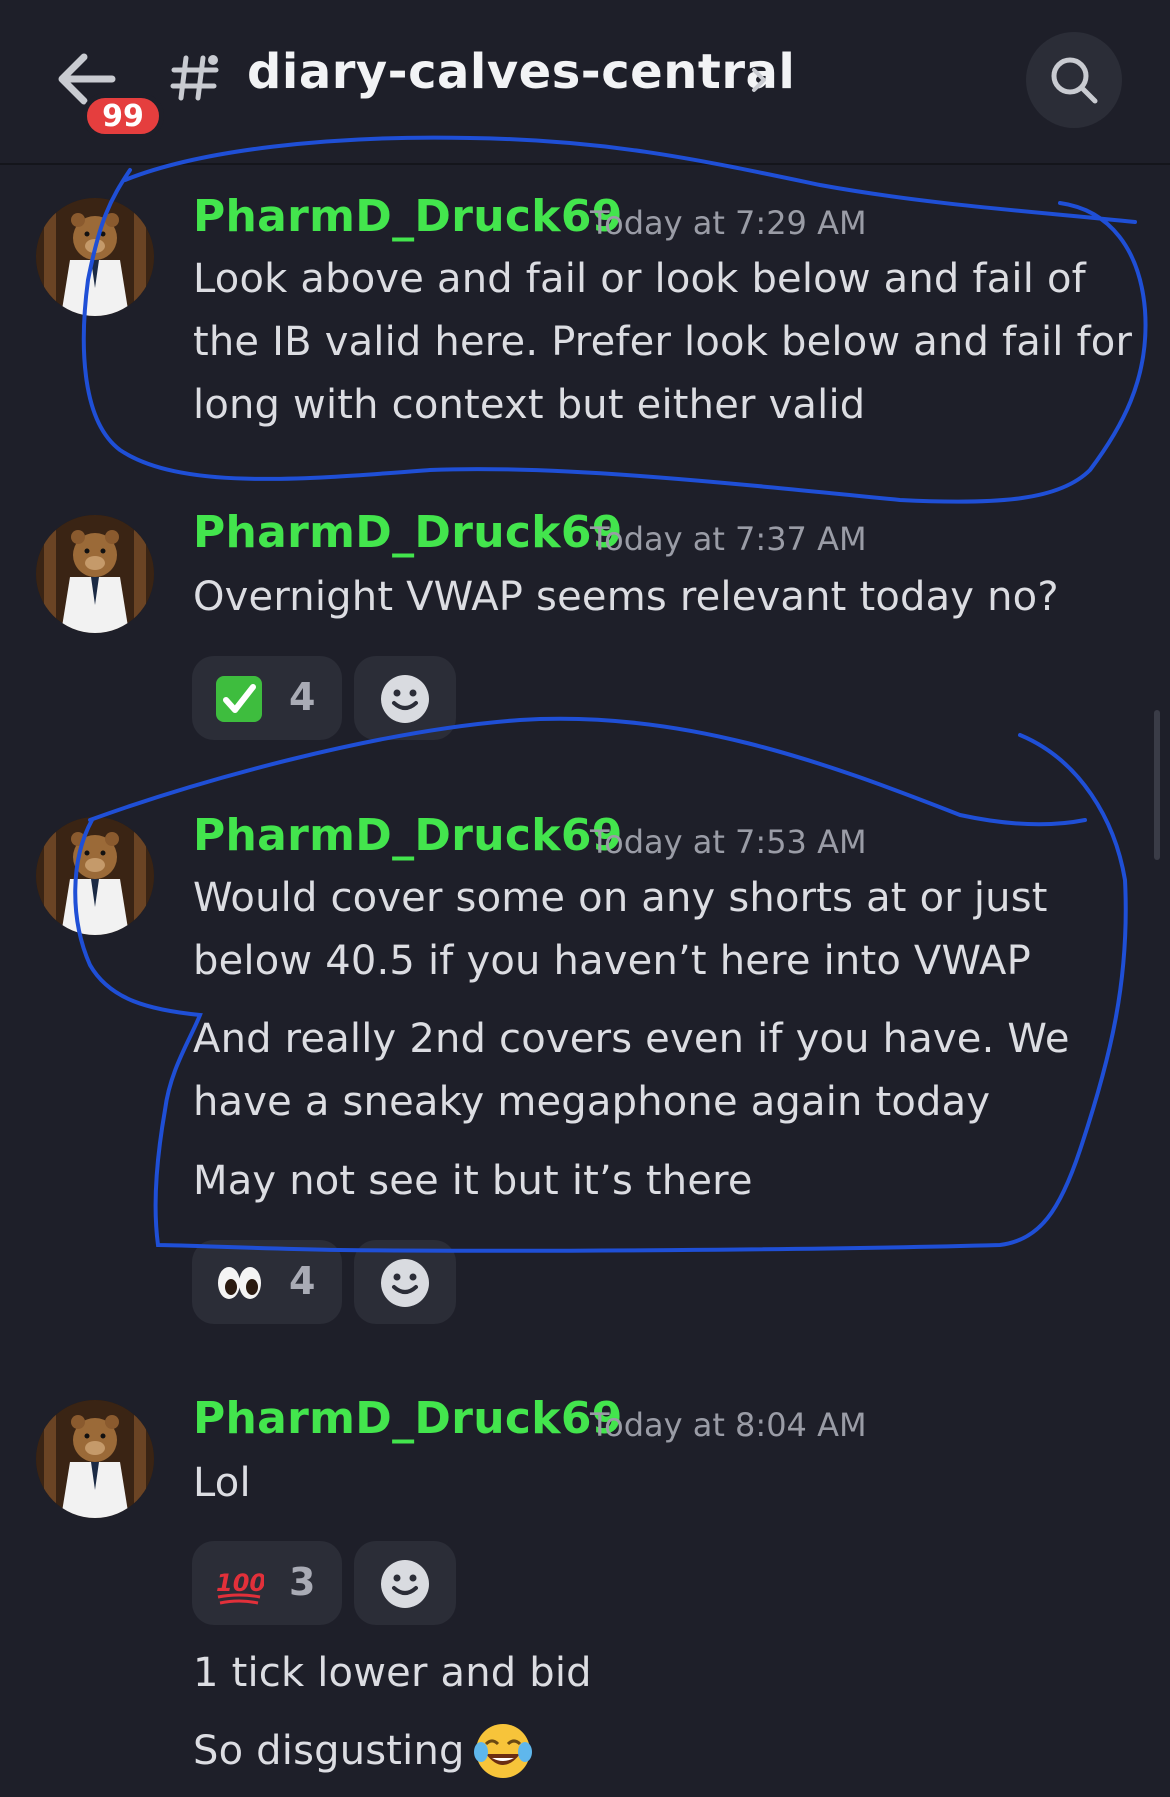 The width and height of the screenshot is (1170, 1797). What do you see at coordinates (473, 1181) in the screenshot?
I see `message-text: May not see it but it’s there` at bounding box center [473, 1181].